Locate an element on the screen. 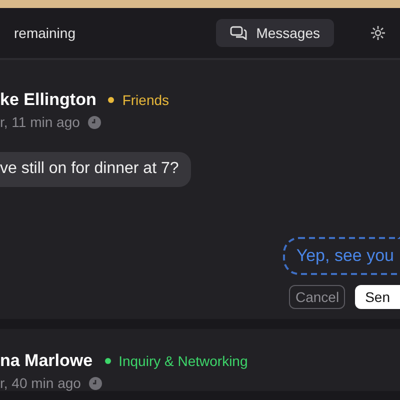 The image size is (400, 400). contact-name: ke Ellington is located at coordinates (48, 100).